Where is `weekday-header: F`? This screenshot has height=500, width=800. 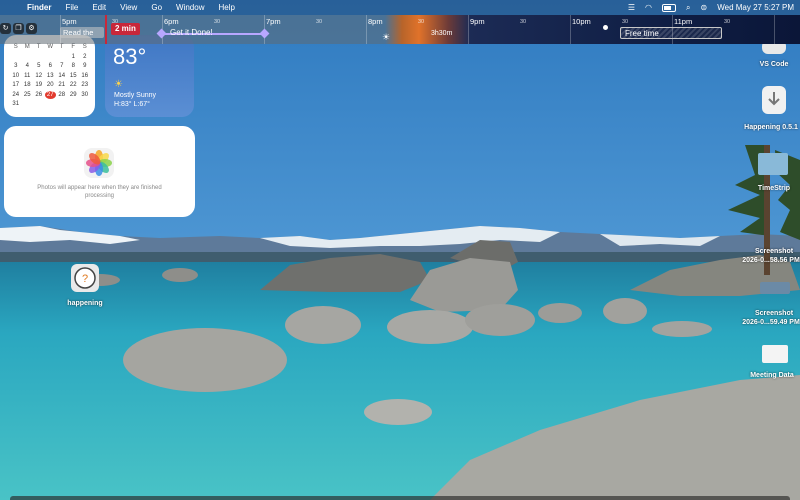 weekday-header: F is located at coordinates (73, 47).